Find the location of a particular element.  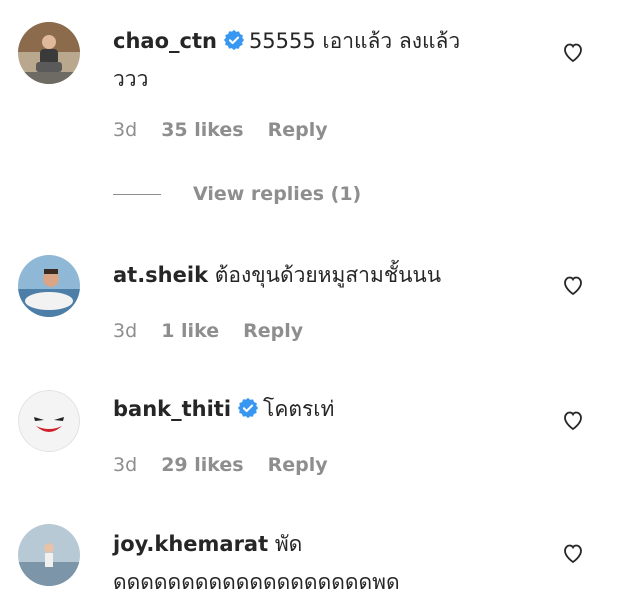

likes-count: 29 likes is located at coordinates (202, 465).